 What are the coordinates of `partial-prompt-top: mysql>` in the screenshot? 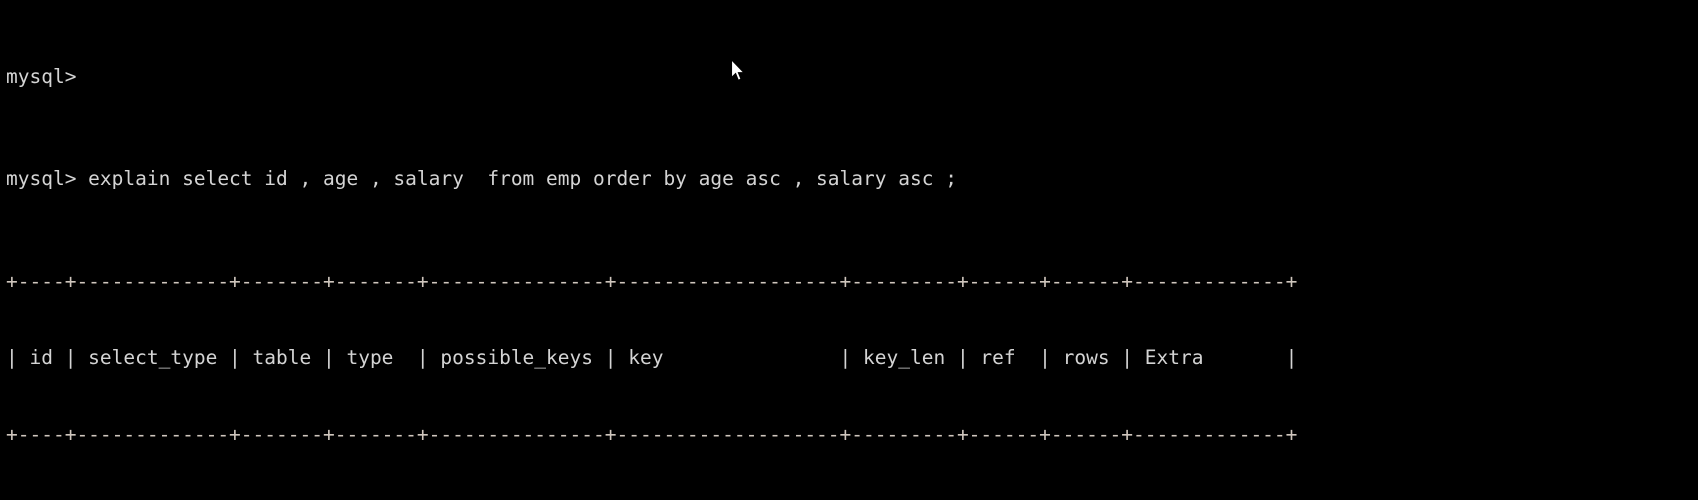 It's located at (41, 76).